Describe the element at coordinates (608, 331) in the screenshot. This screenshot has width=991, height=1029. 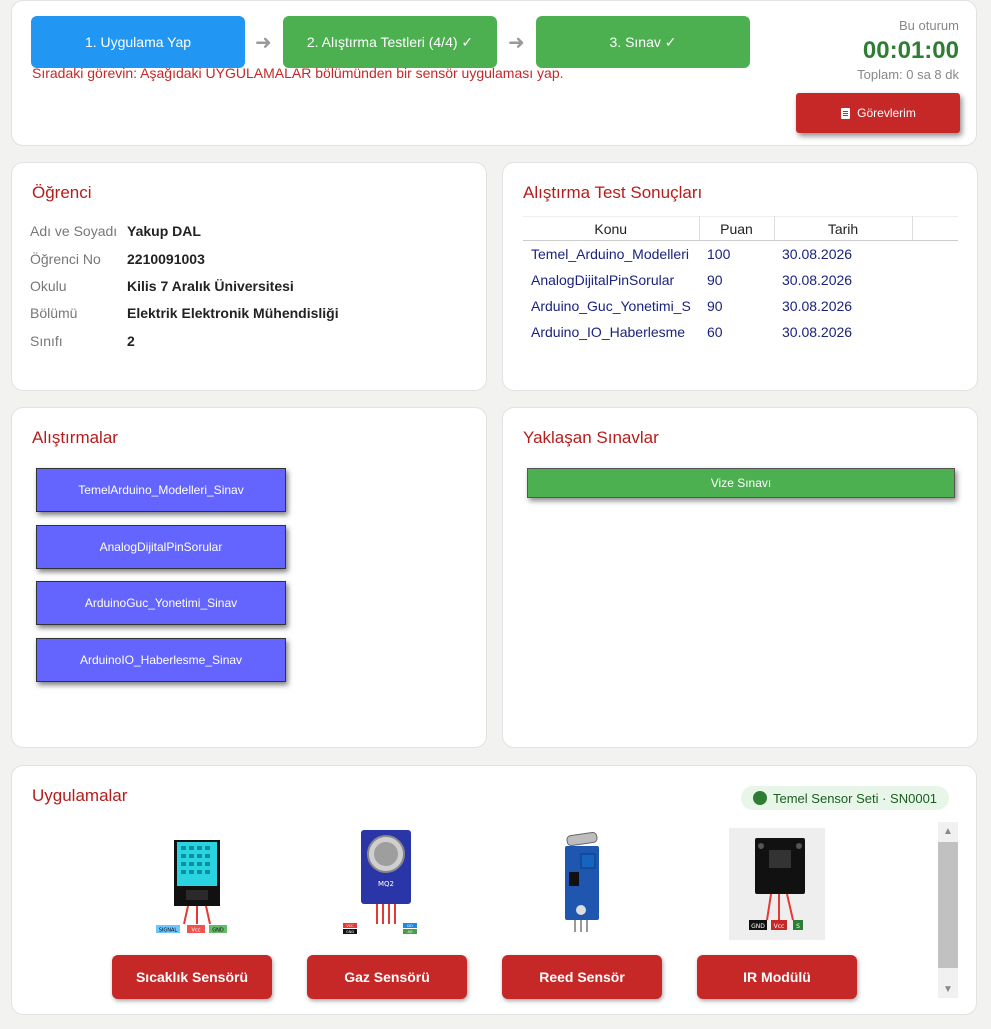
I see `cell-topic: Arduino_IO_Haberlesme` at that location.